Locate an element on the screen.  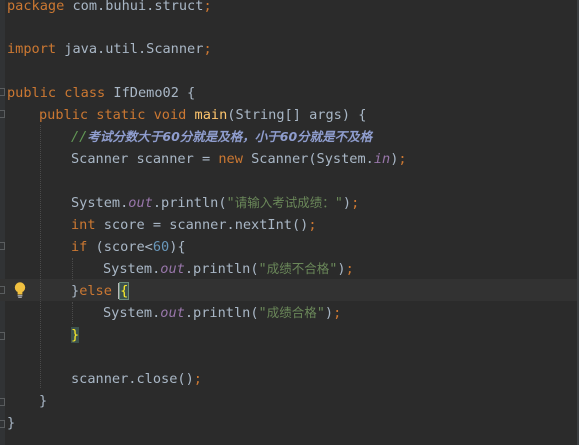
code-line-18: scanner.close(); is located at coordinates (136, 379).